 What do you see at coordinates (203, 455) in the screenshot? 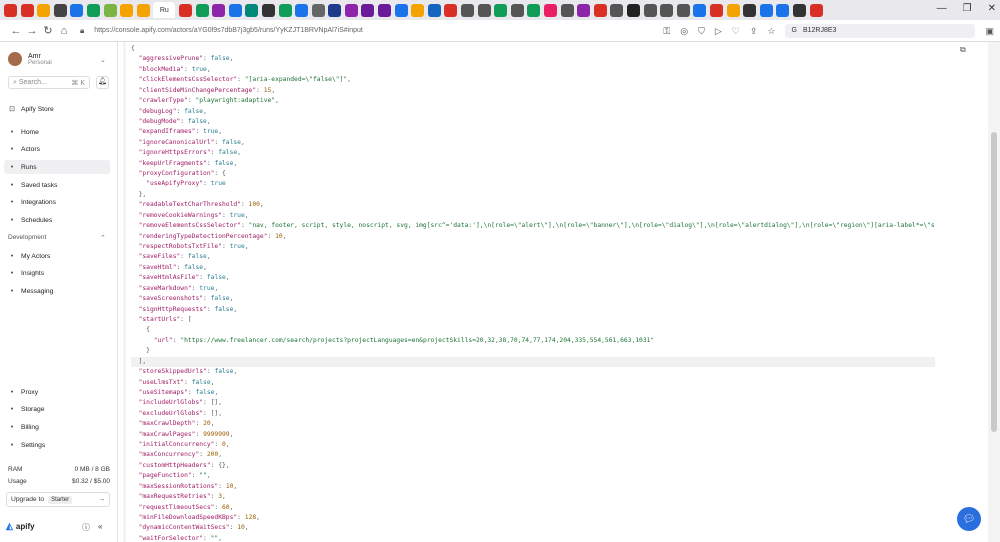
I see `json-token: :` at bounding box center [203, 455].